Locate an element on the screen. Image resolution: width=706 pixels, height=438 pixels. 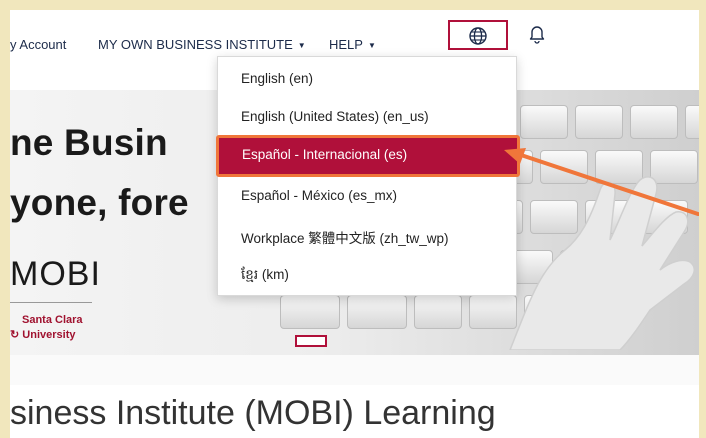
logo-divider is located at coordinates (51, 302).